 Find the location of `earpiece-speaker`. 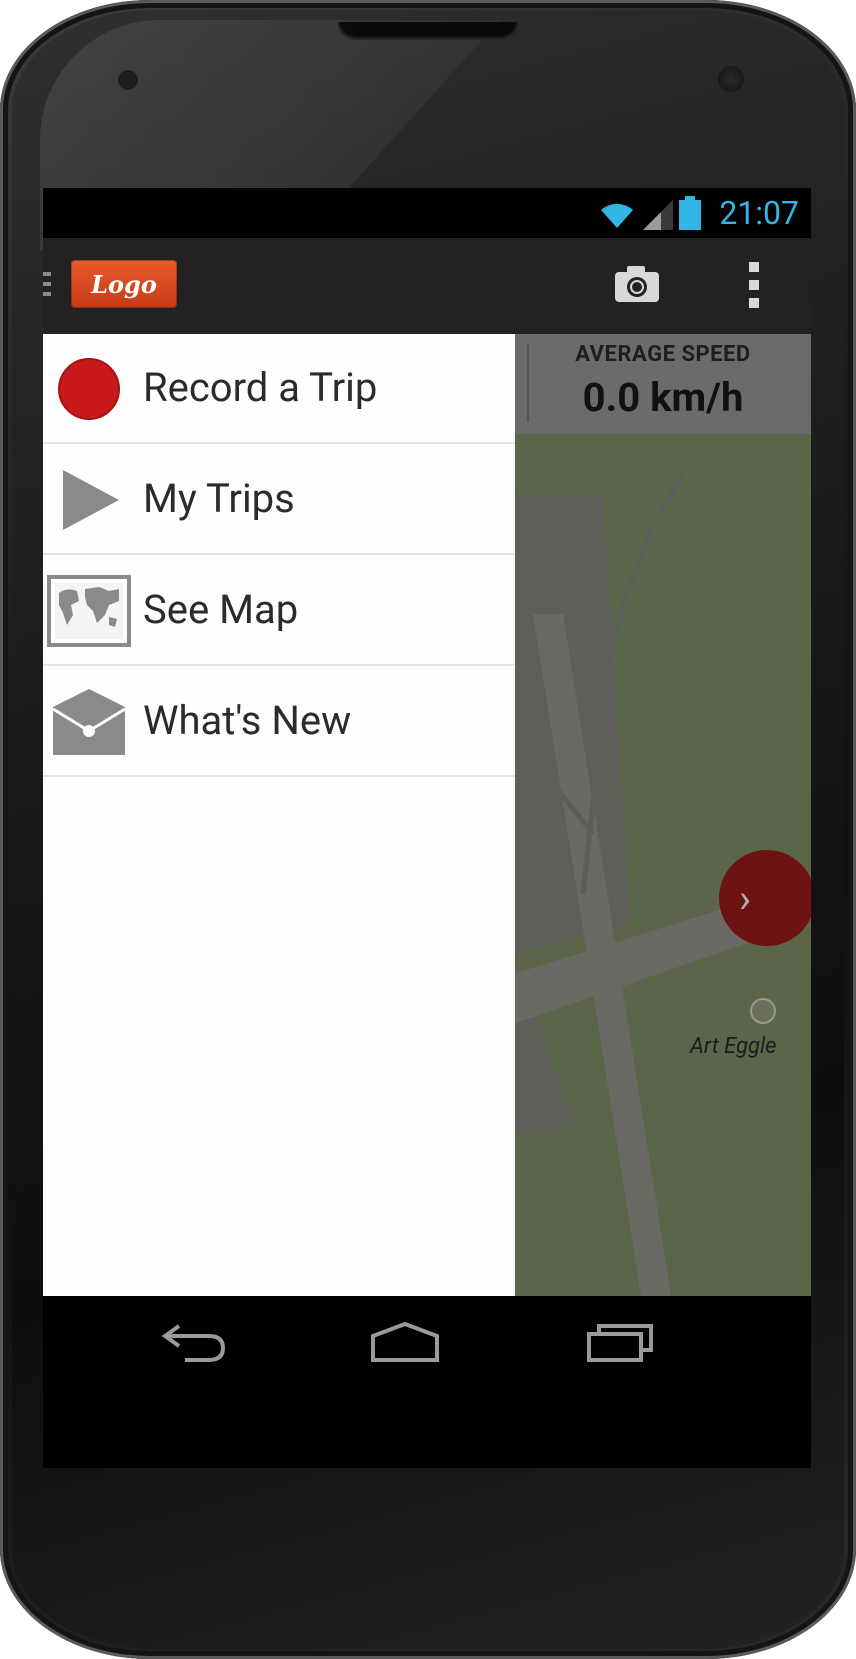

earpiece-speaker is located at coordinates (428, 31).